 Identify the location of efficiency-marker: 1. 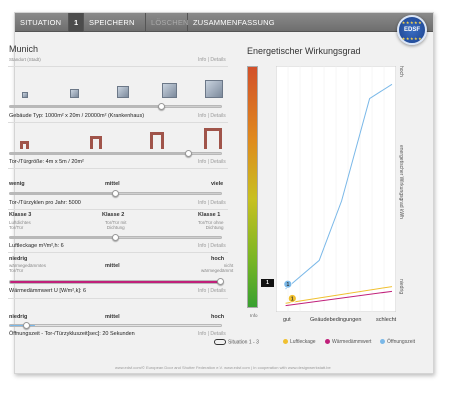
(267, 283).